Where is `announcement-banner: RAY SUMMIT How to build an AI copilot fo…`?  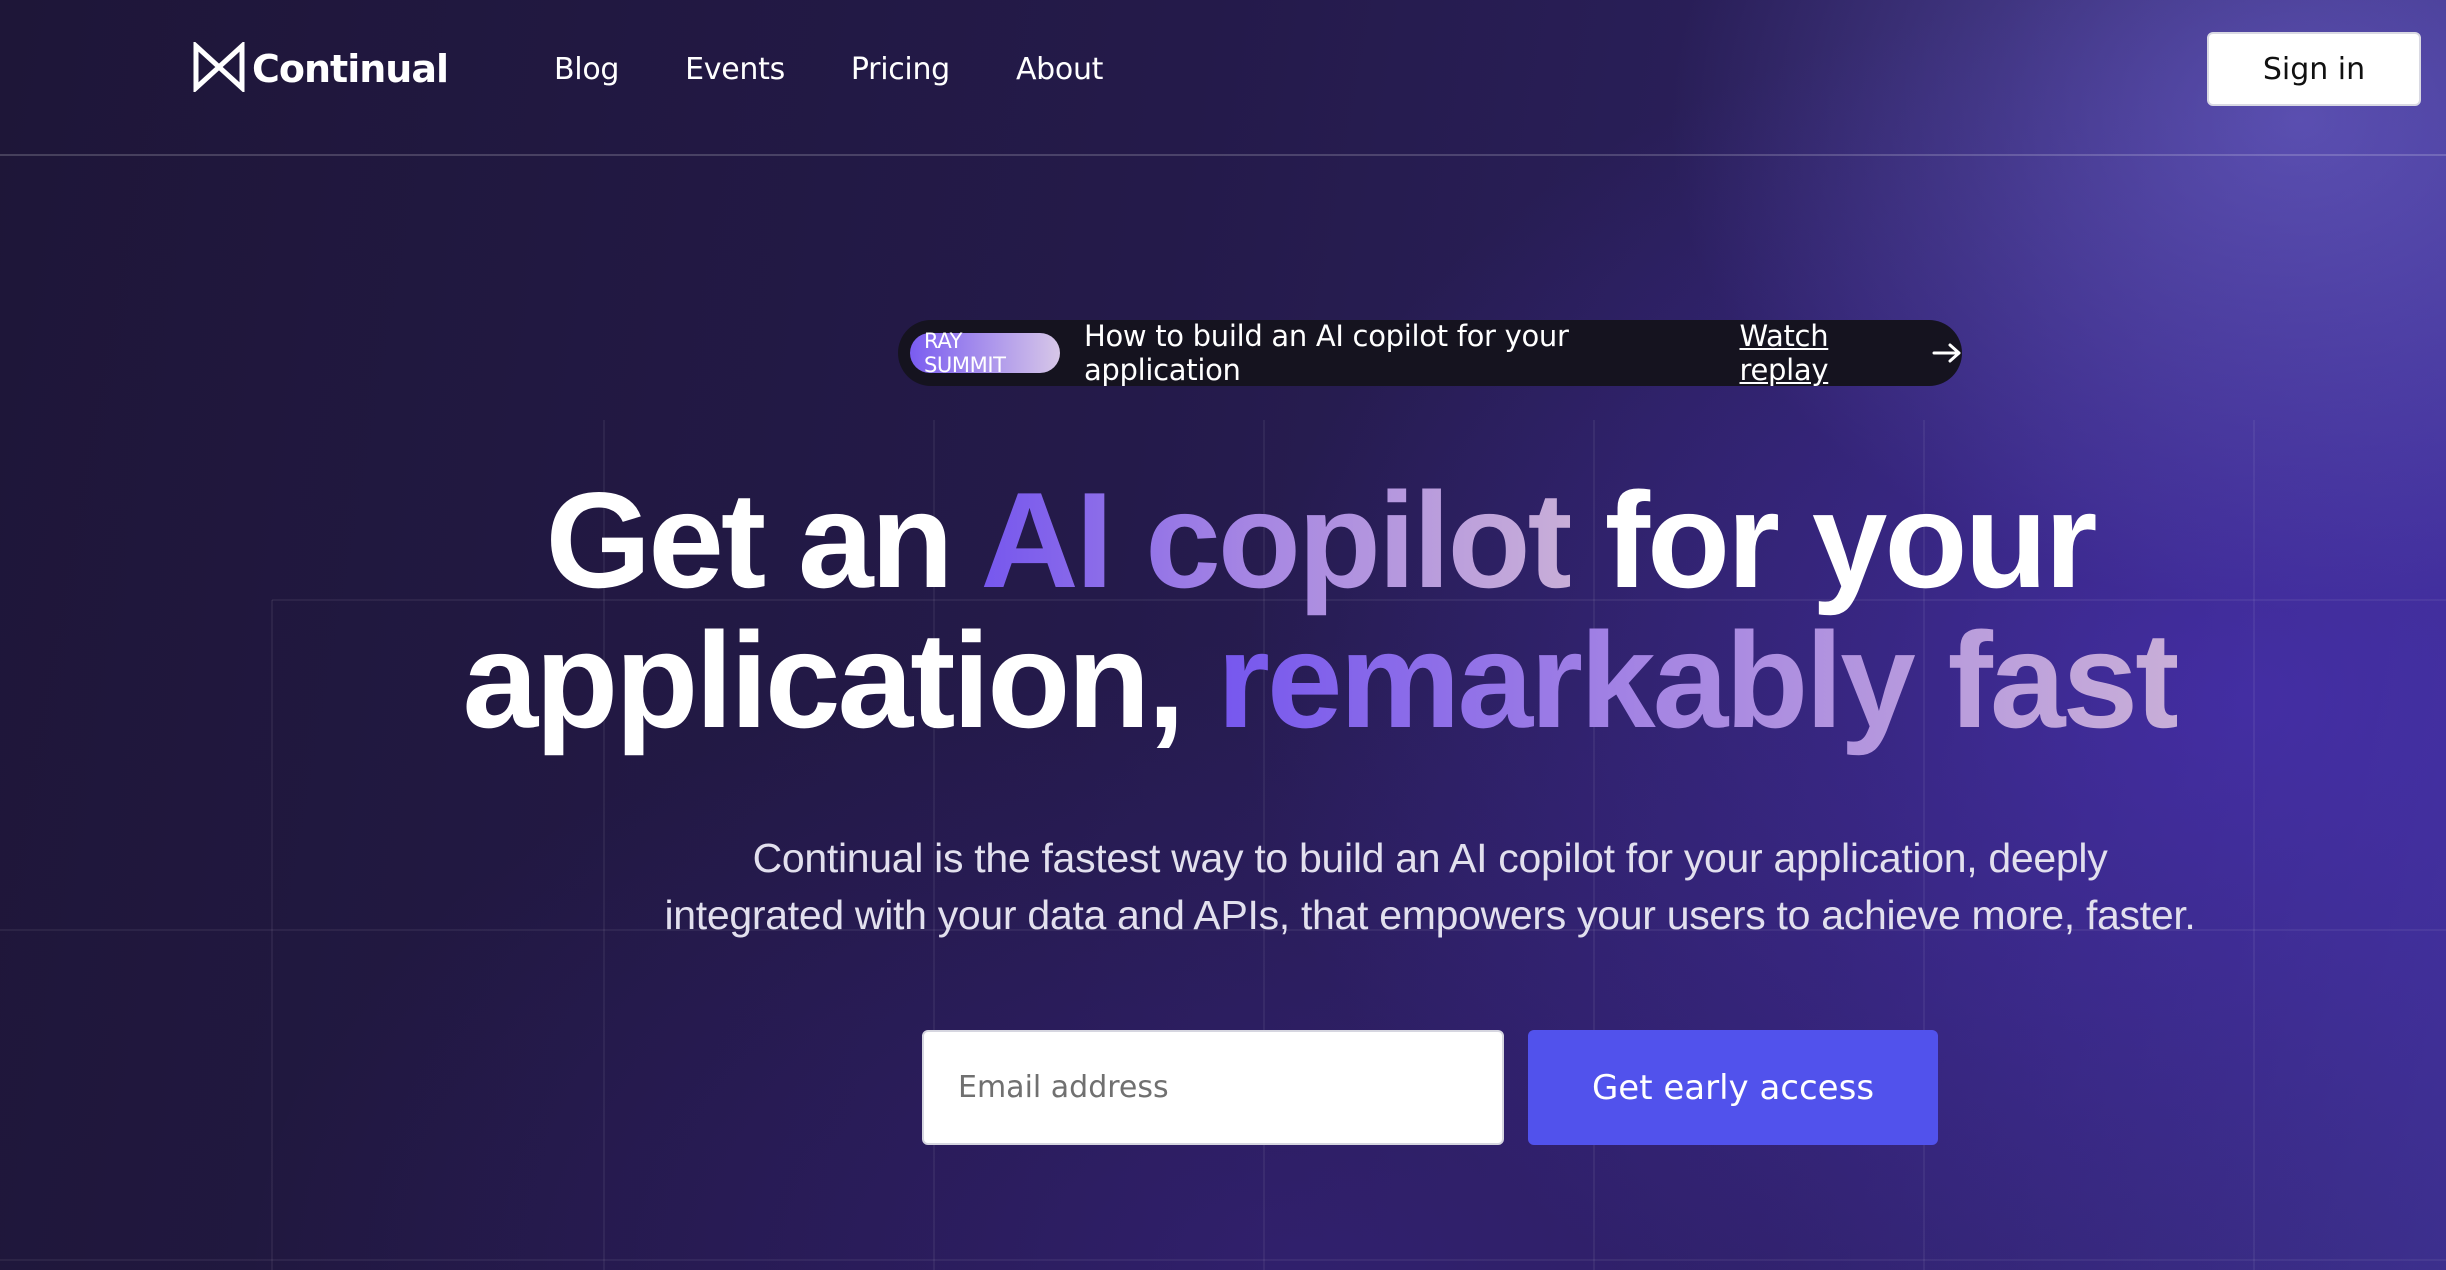 announcement-banner: RAY SUMMIT How to build an AI copilot fo… is located at coordinates (1430, 353).